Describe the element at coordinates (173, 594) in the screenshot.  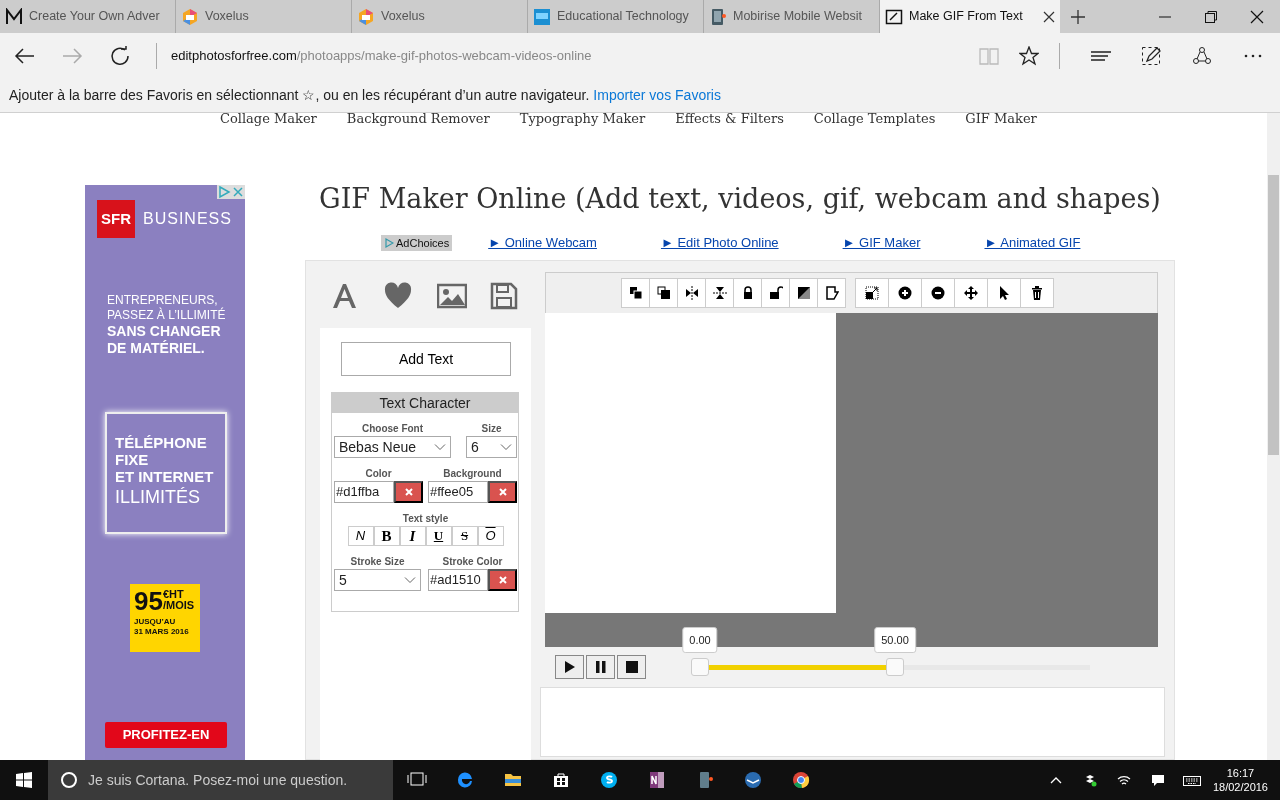
I see `price-unit: €HT` at that location.